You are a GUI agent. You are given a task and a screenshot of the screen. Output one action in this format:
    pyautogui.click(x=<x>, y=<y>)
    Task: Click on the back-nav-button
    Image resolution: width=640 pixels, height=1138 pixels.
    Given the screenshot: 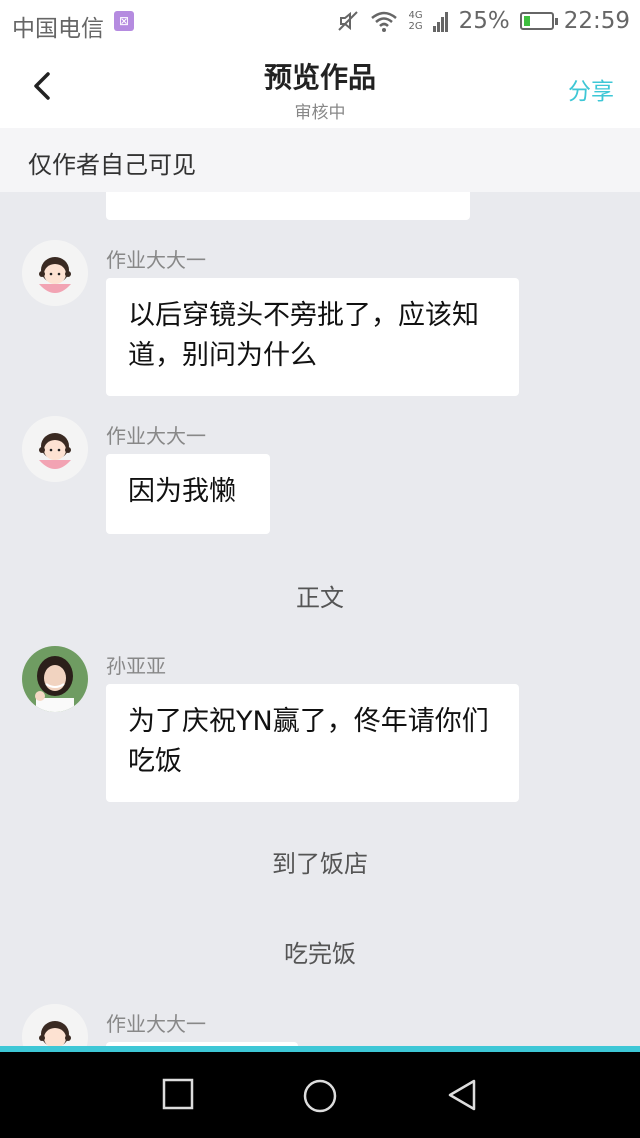 What is the action you would take?
    pyautogui.click(x=463, y=1097)
    